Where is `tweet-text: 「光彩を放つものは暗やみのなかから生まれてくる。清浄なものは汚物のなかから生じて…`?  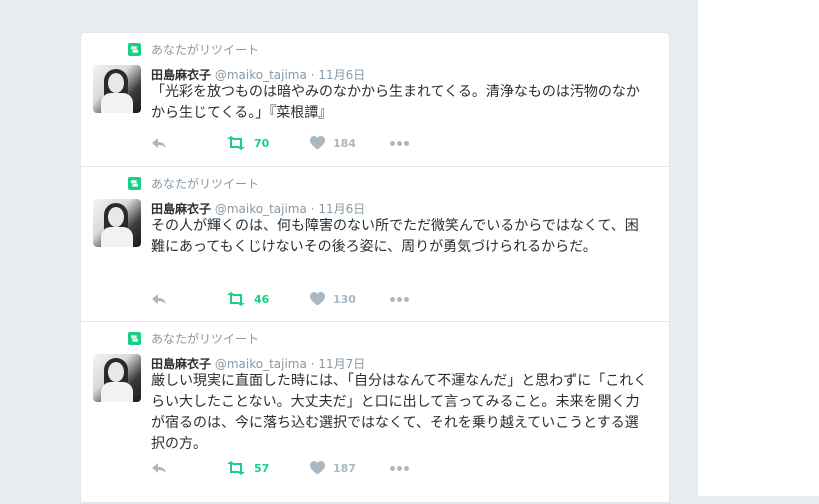
tweet-text: 「光彩を放つものは暗やみのなかから生まれてくる。清浄なものは汚物のなかから生じて… is located at coordinates (395, 102).